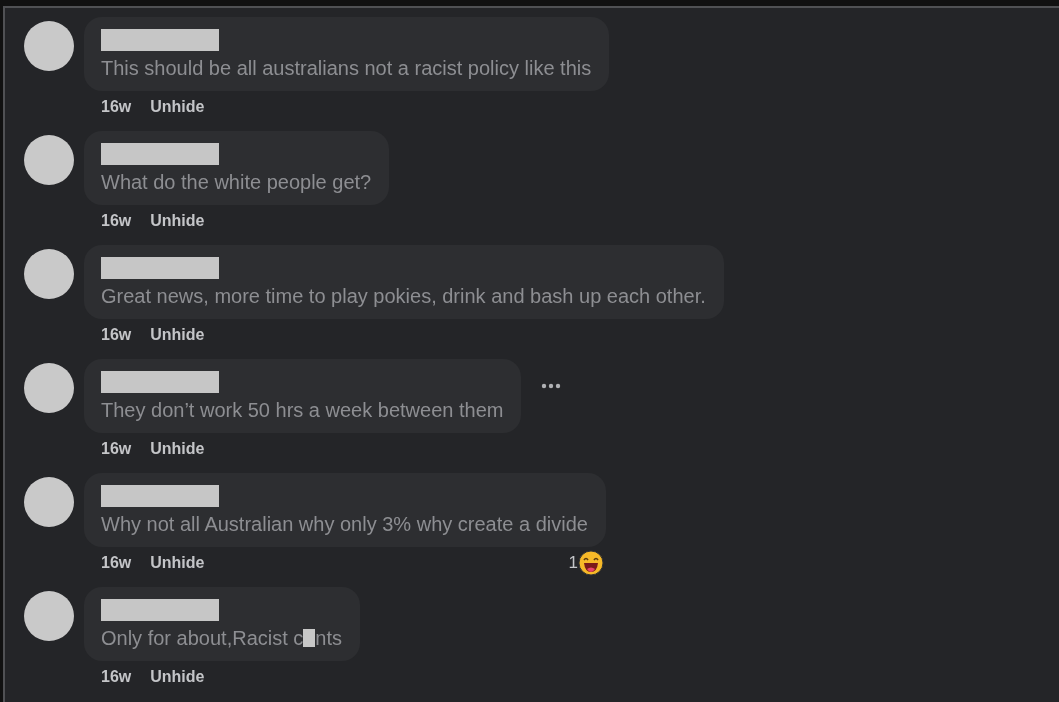 The width and height of the screenshot is (1059, 702). I want to click on comment-text: Why not all Australian why only 3% why create a divide, so click(344, 524).